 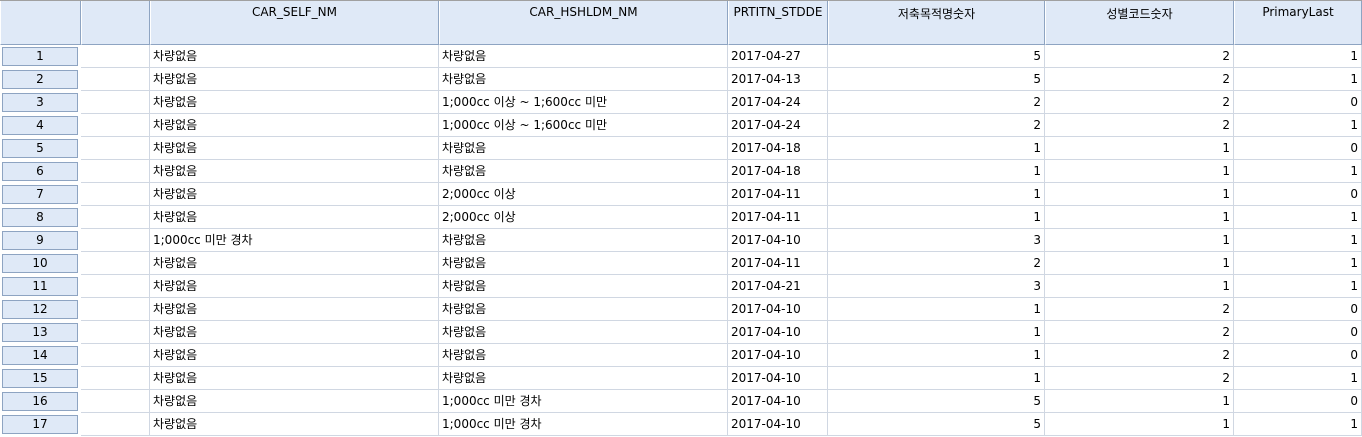 I want to click on row-number: 6, so click(x=40, y=171).